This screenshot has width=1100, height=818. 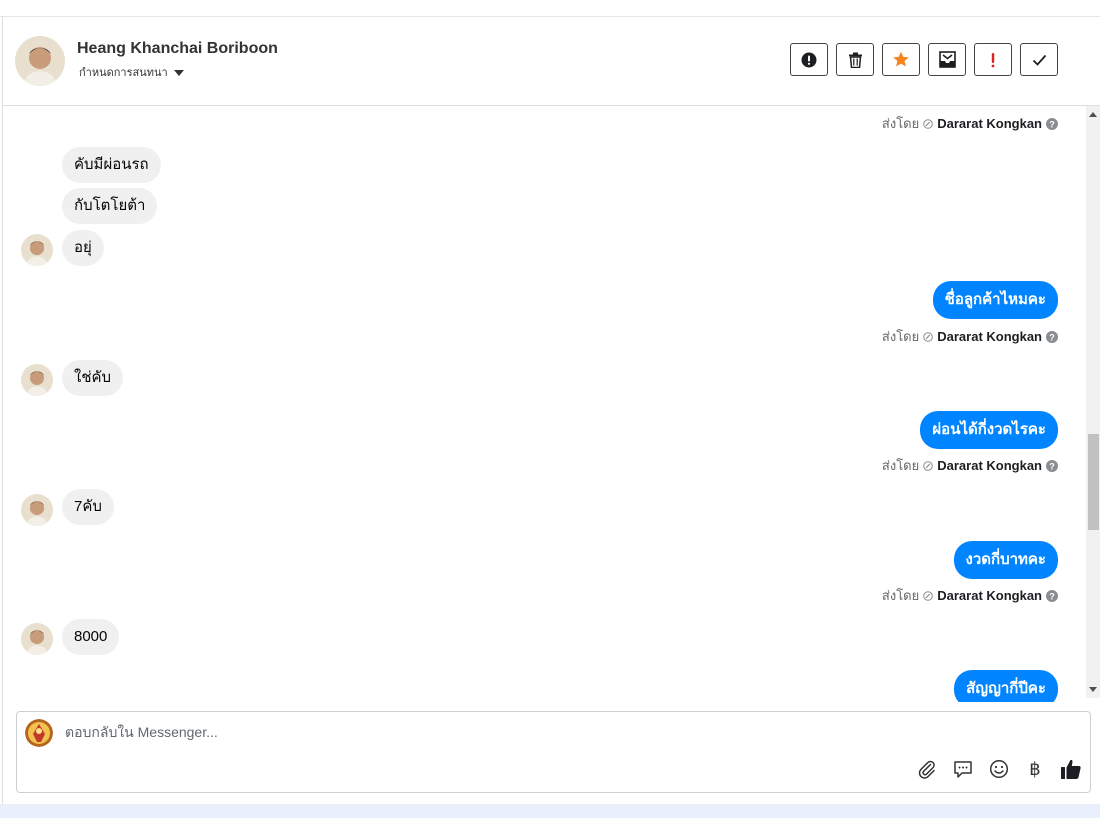 I want to click on important-button, so click(x=993, y=59).